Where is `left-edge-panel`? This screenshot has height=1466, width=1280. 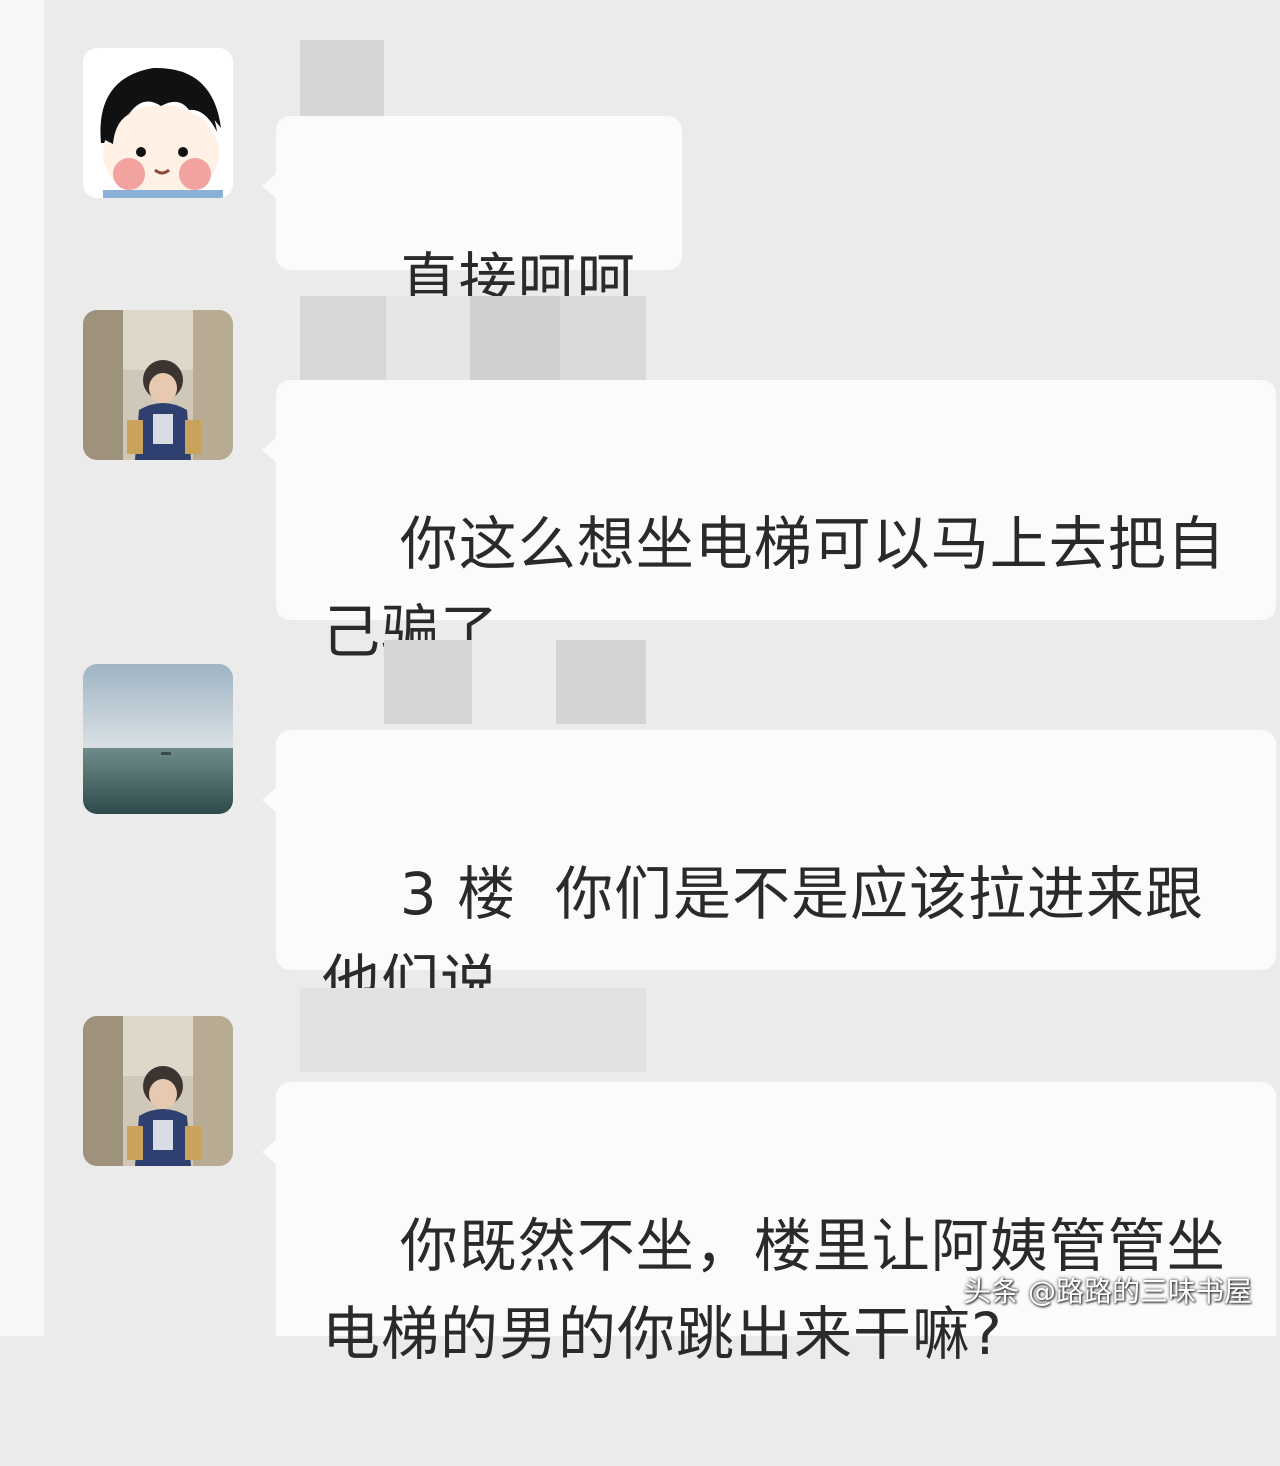 left-edge-panel is located at coordinates (22, 668).